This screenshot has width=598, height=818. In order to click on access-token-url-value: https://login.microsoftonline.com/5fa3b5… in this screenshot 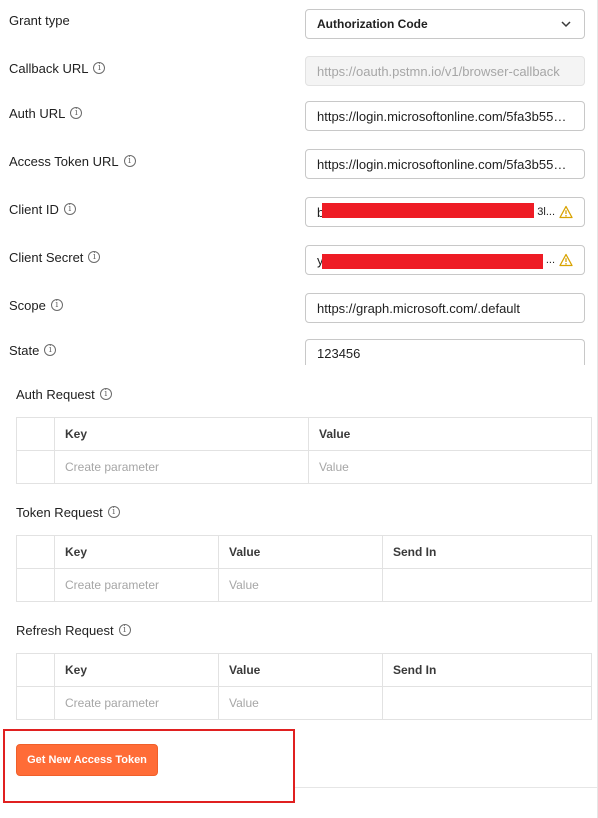, I will do `click(445, 164)`.